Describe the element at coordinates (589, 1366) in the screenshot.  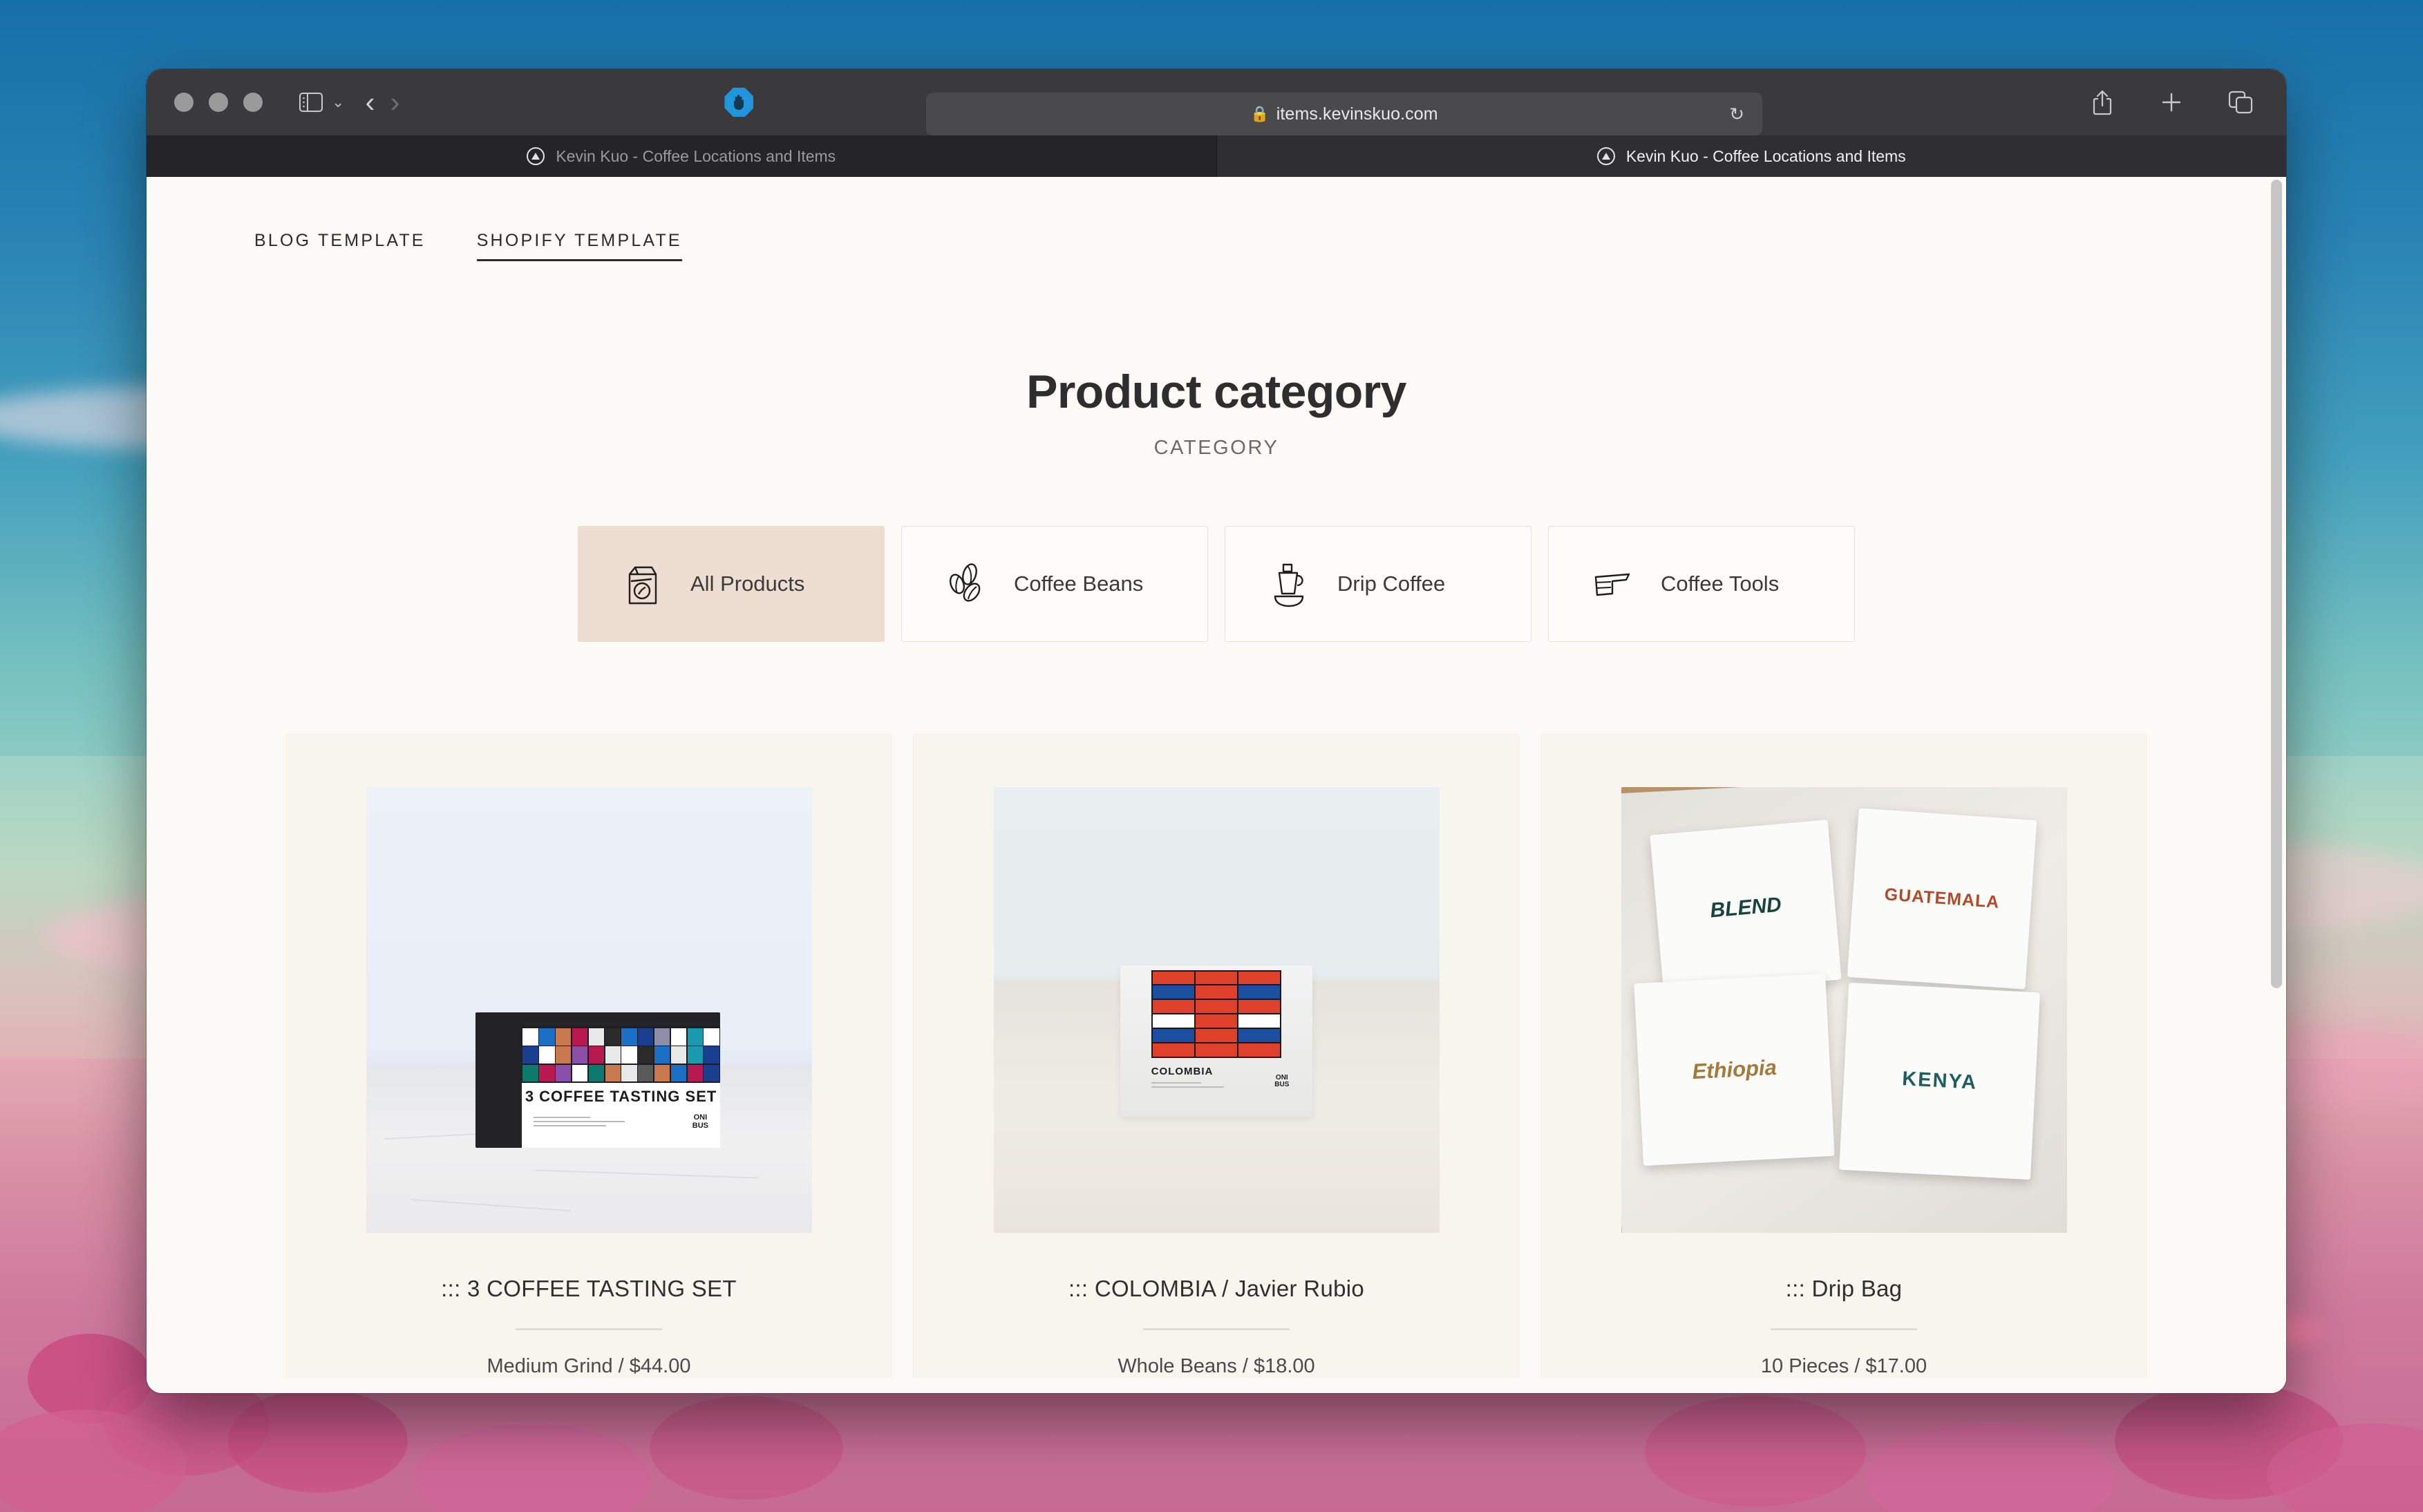
I see `product-meta: Medium Grind / $44.00` at that location.